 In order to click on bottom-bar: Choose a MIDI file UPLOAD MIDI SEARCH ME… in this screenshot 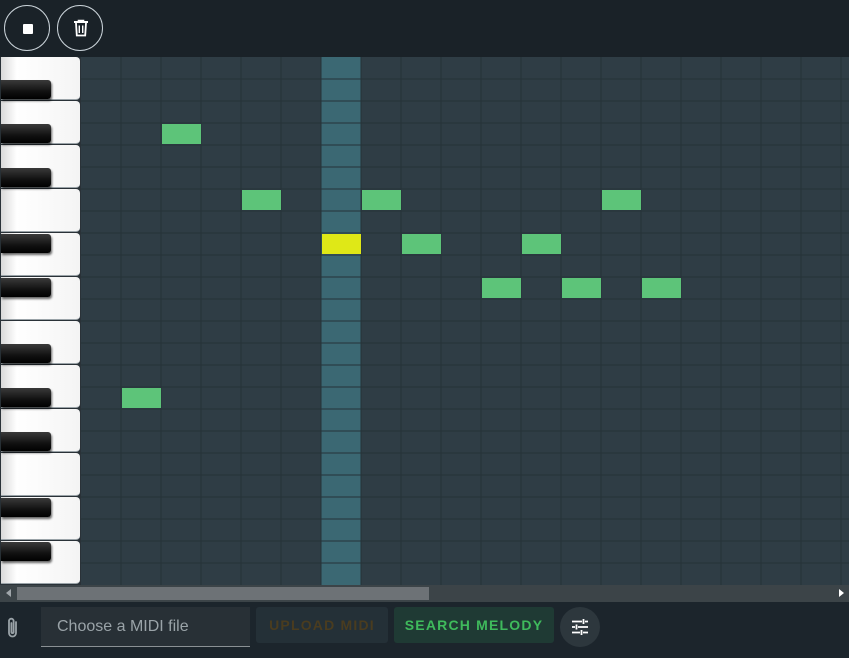, I will do `click(424, 630)`.